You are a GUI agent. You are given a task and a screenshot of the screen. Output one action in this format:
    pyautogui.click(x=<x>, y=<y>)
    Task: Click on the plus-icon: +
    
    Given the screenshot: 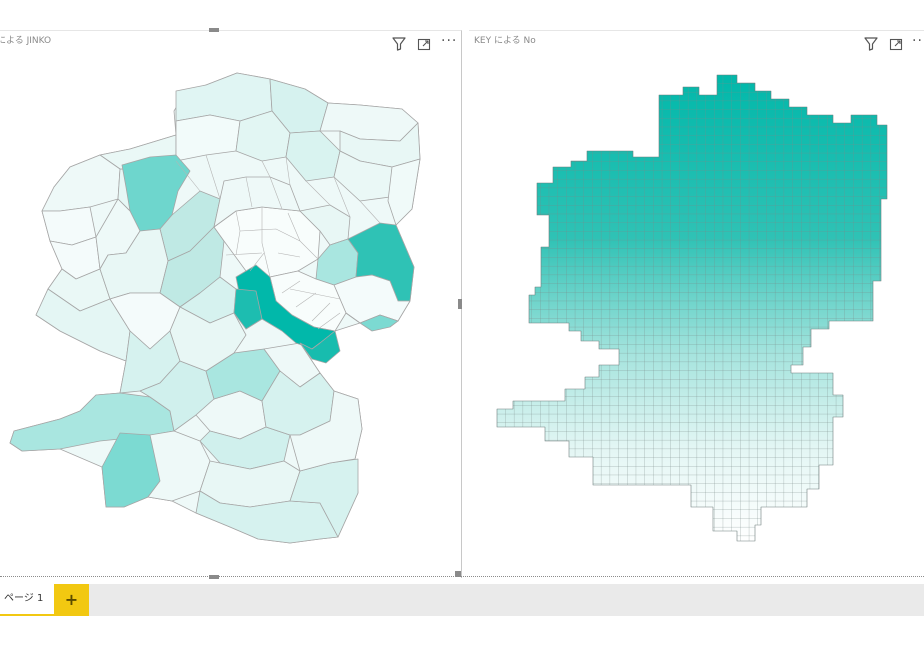 What is the action you would take?
    pyautogui.click(x=71, y=599)
    